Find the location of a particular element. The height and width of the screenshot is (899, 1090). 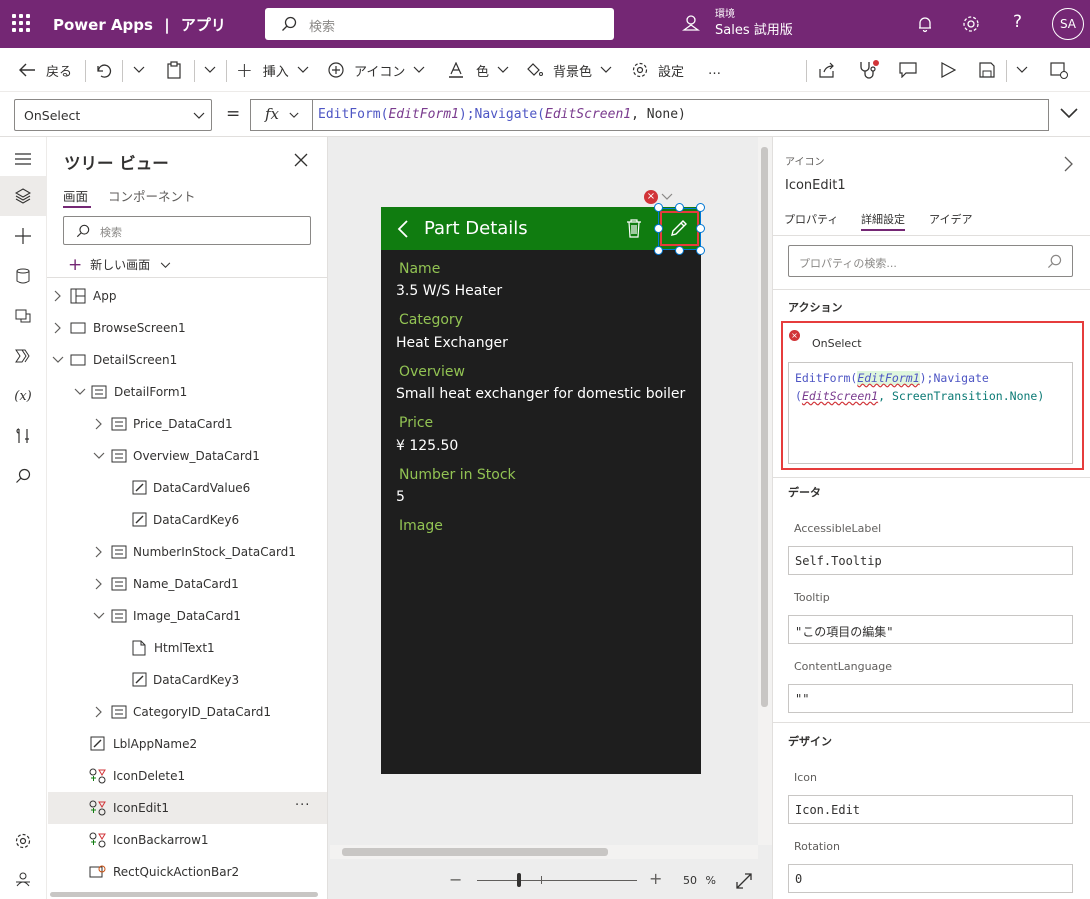

back-button: 戻る is located at coordinates (45, 70).